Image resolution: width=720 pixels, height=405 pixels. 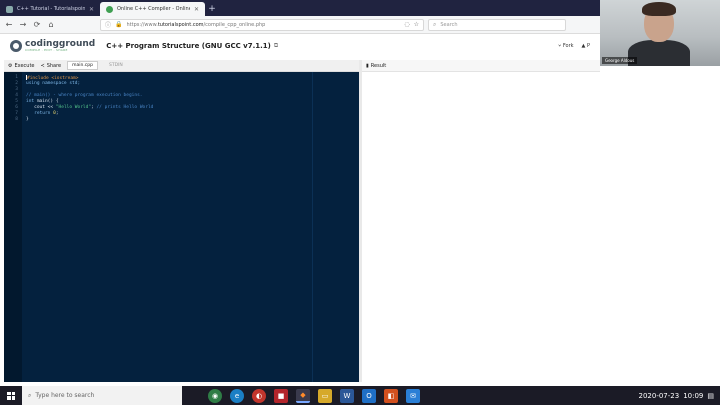 I want to click on code-line: 8}, so click(x=181, y=120).